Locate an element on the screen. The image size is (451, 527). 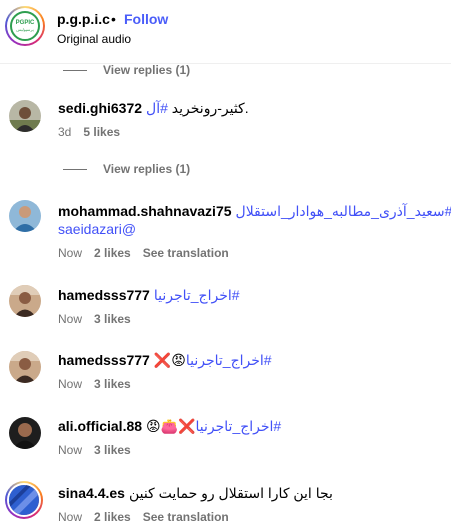
post-author-avatar: PGPIC پرسپولیس is located at coordinates (25, 26).